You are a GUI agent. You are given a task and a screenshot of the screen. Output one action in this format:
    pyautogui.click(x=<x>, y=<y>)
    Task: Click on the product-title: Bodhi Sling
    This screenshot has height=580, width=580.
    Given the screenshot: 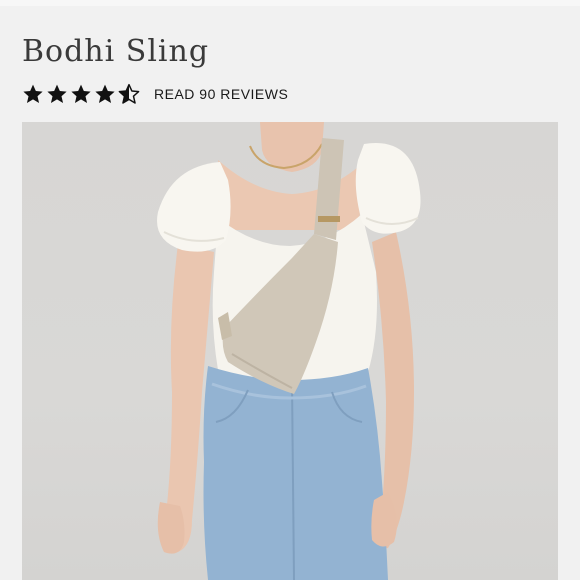 What is the action you would take?
    pyautogui.click(x=116, y=51)
    